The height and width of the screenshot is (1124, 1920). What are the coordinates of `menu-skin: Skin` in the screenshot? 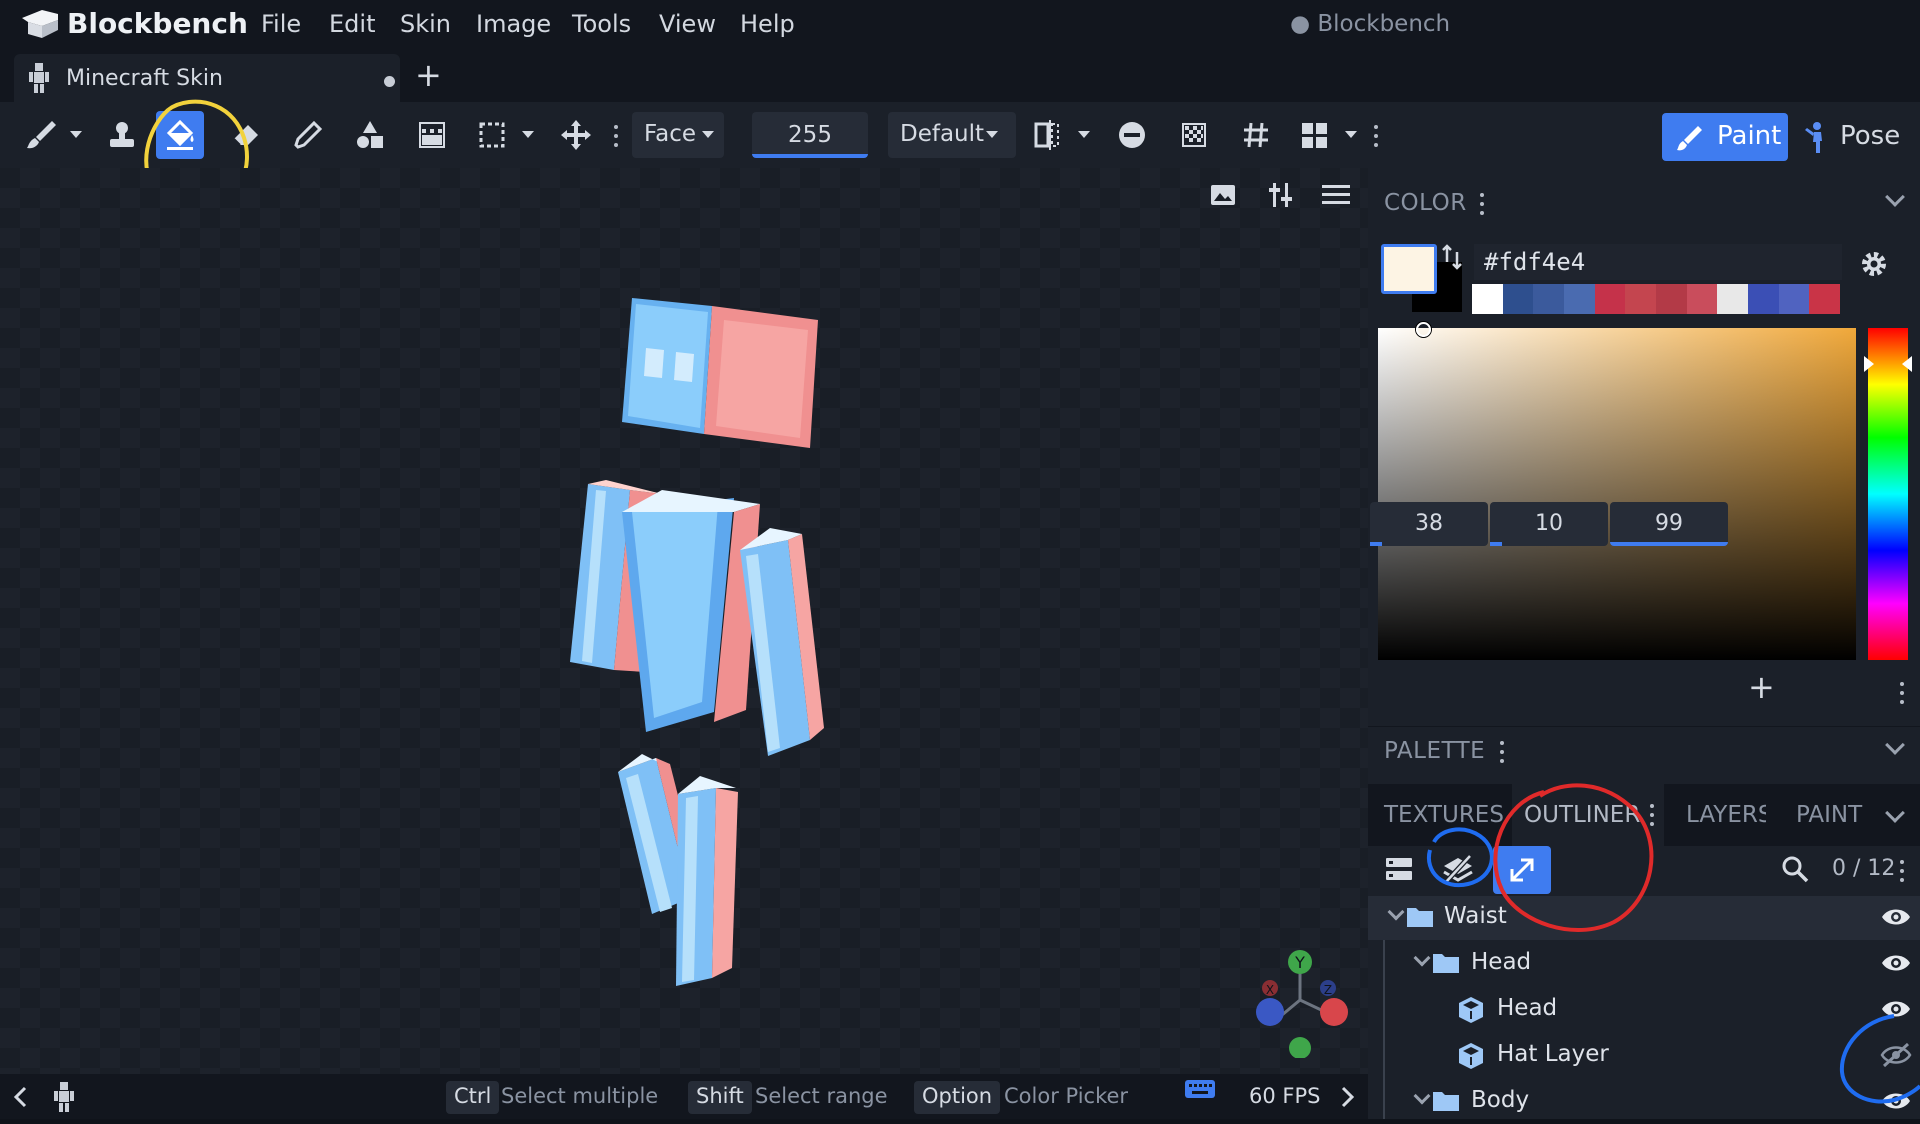 It's located at (425, 24).